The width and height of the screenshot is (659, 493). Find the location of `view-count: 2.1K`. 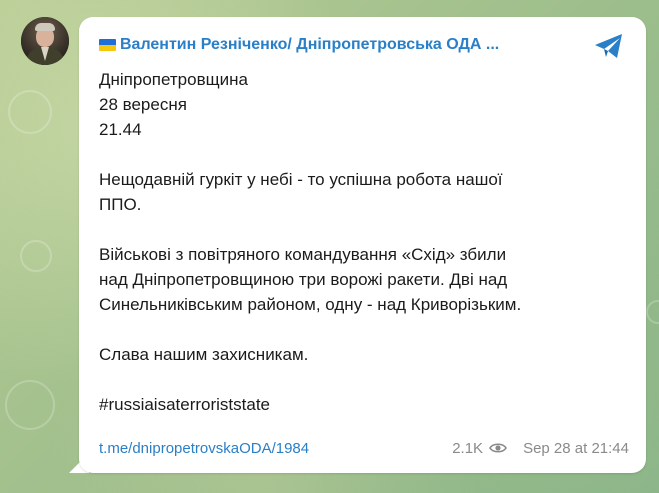

view-count: 2.1K is located at coordinates (487, 448).